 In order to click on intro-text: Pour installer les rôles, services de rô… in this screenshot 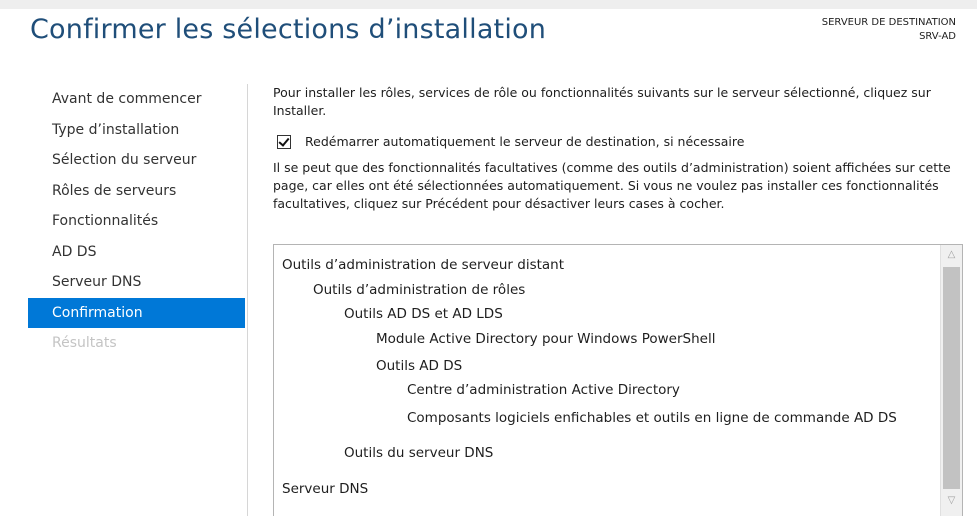, I will do `click(602, 101)`.